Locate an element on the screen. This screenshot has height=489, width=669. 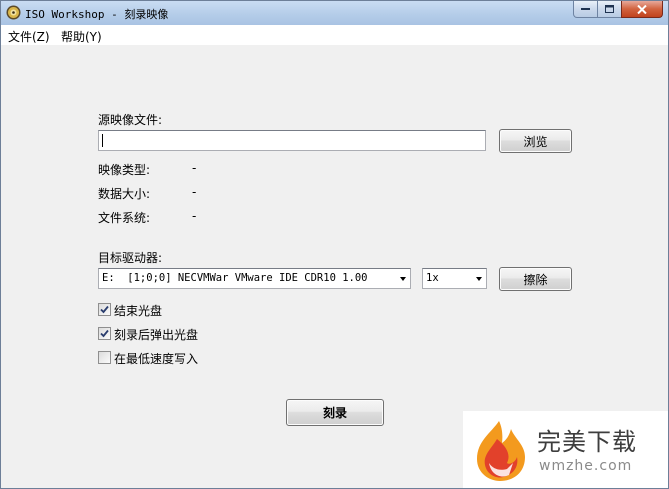
minimize-icon is located at coordinates (585, 9).